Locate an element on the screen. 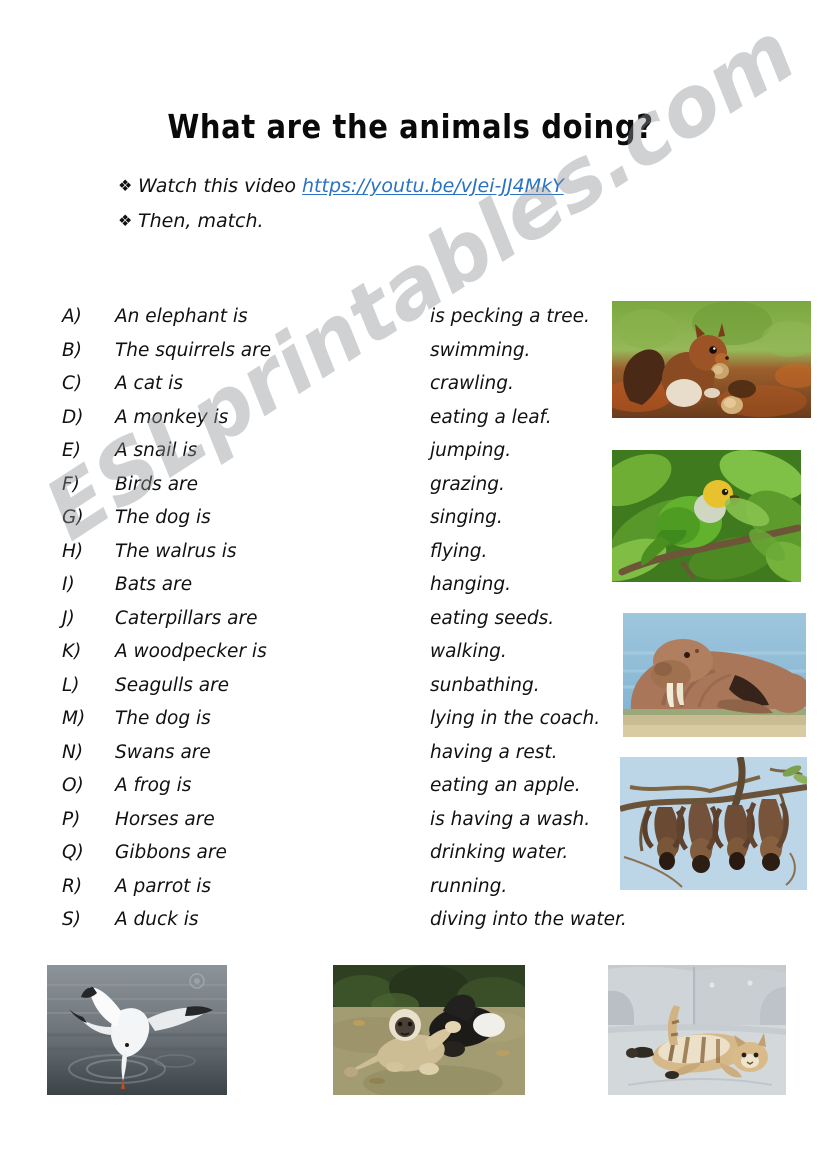 The image size is (821, 1161). action-phrase: is having a wash. is located at coordinates (510, 819).